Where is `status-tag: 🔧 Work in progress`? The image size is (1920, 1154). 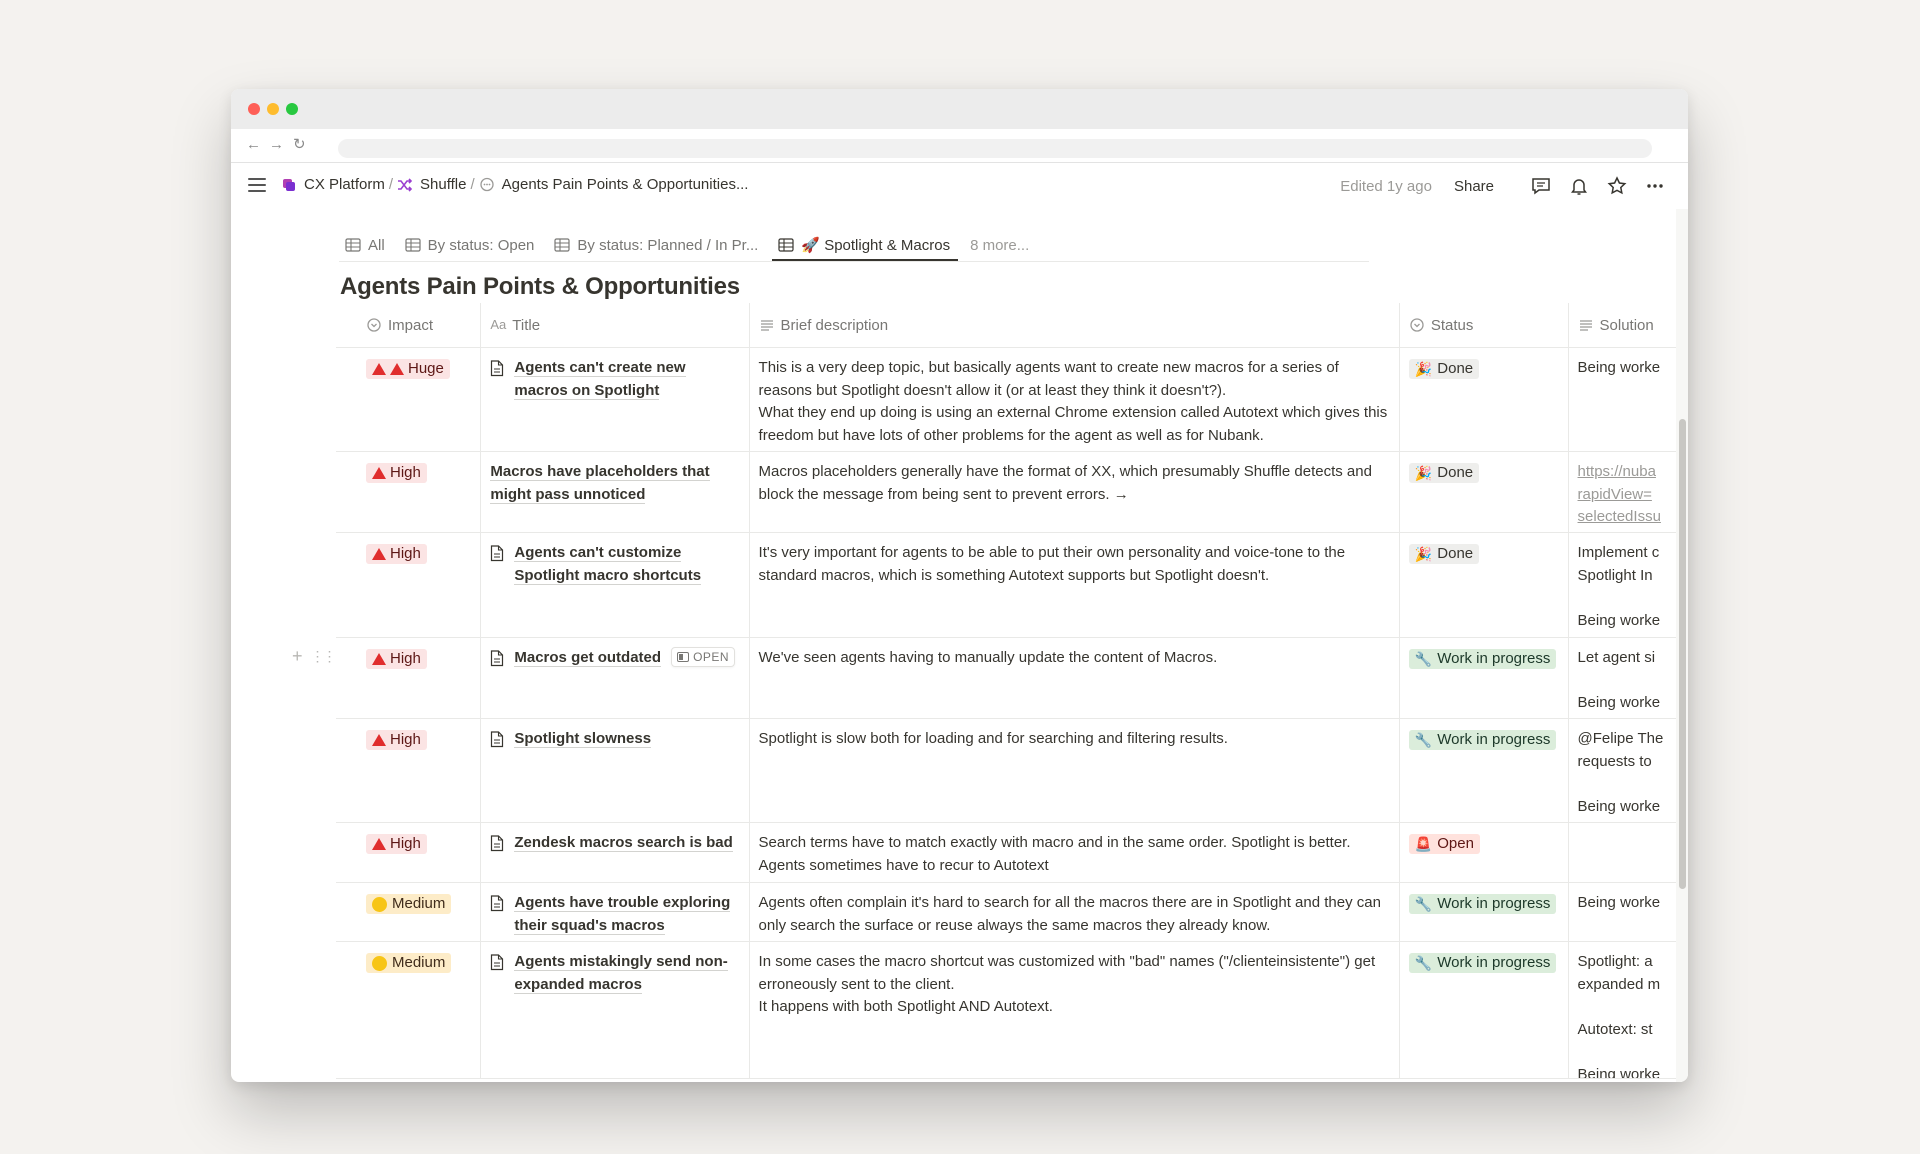
status-tag: 🔧 Work in progress is located at coordinates (1482, 963).